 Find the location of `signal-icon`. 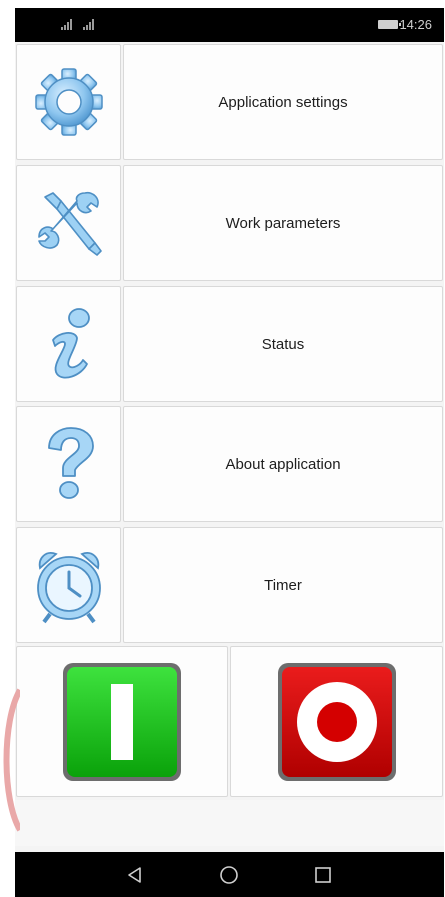

signal-icon is located at coordinates (81, 24).